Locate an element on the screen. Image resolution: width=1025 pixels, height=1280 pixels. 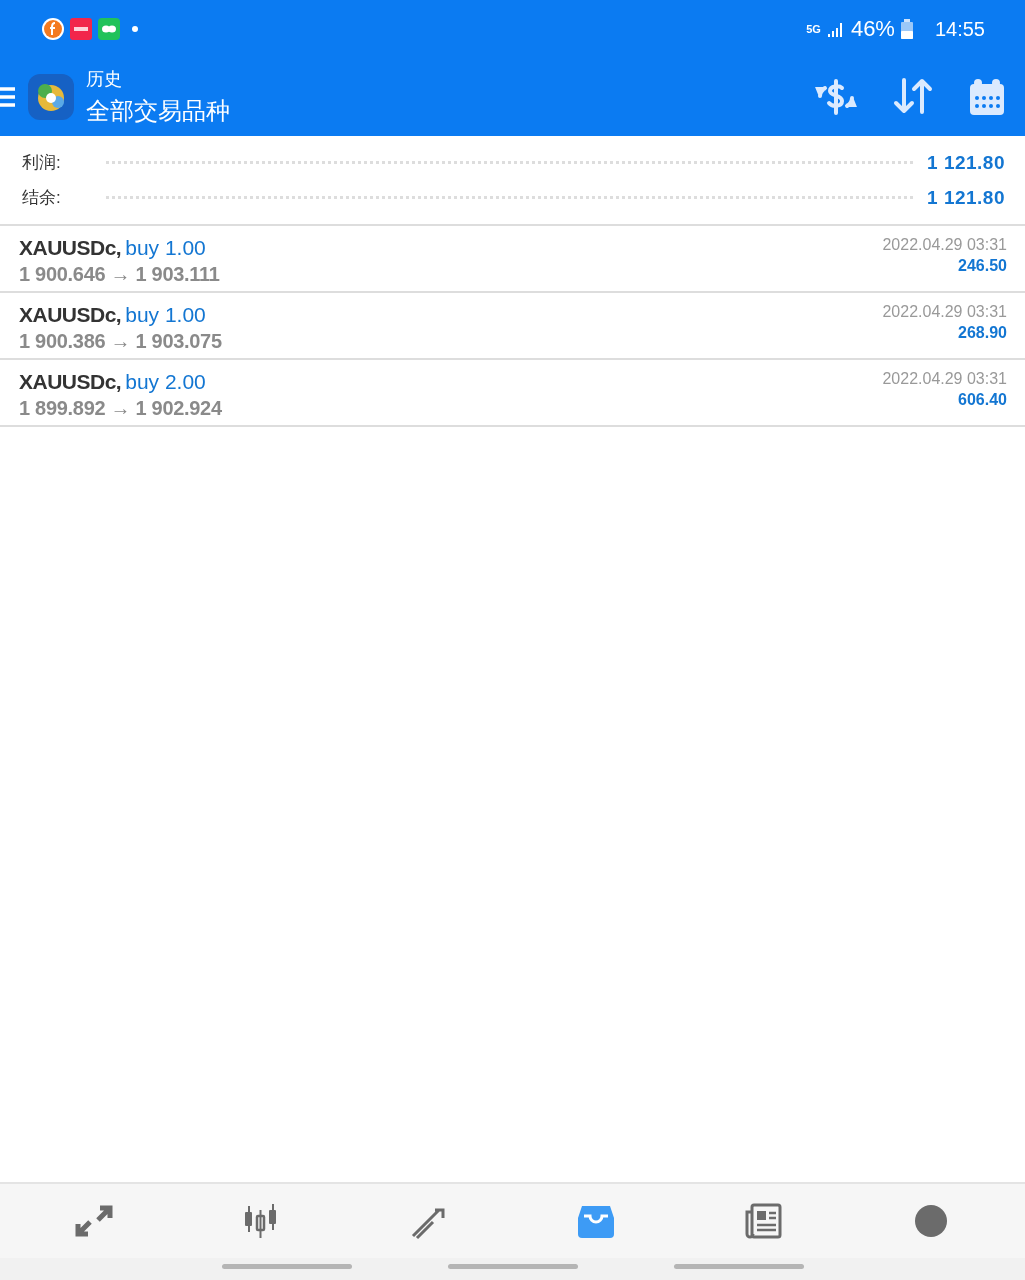
clock: 14:55 is located at coordinates (959, 29).